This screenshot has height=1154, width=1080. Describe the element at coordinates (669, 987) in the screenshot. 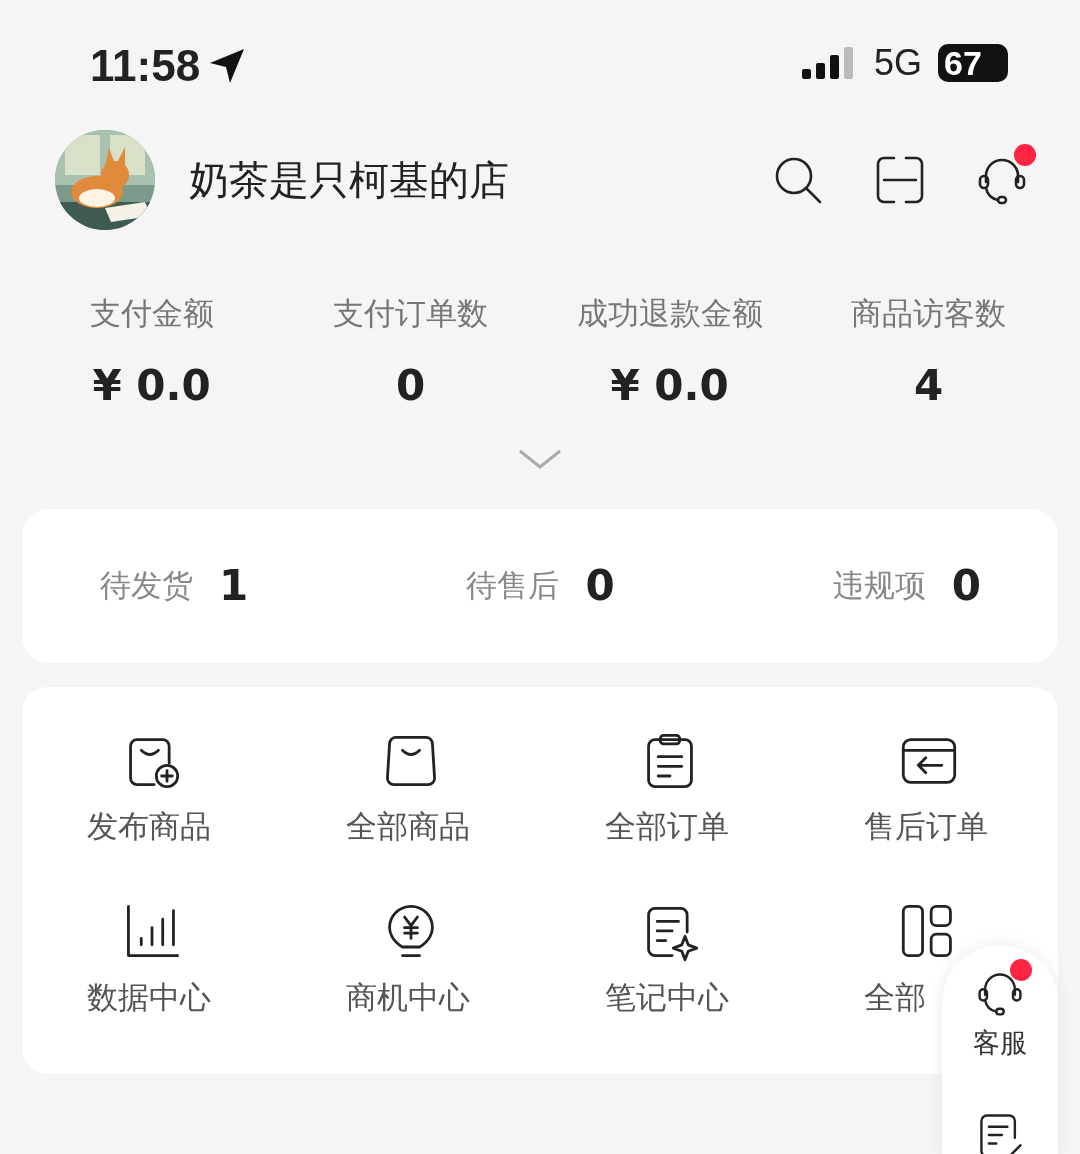

I see `tool-item: 笔记中心` at that location.